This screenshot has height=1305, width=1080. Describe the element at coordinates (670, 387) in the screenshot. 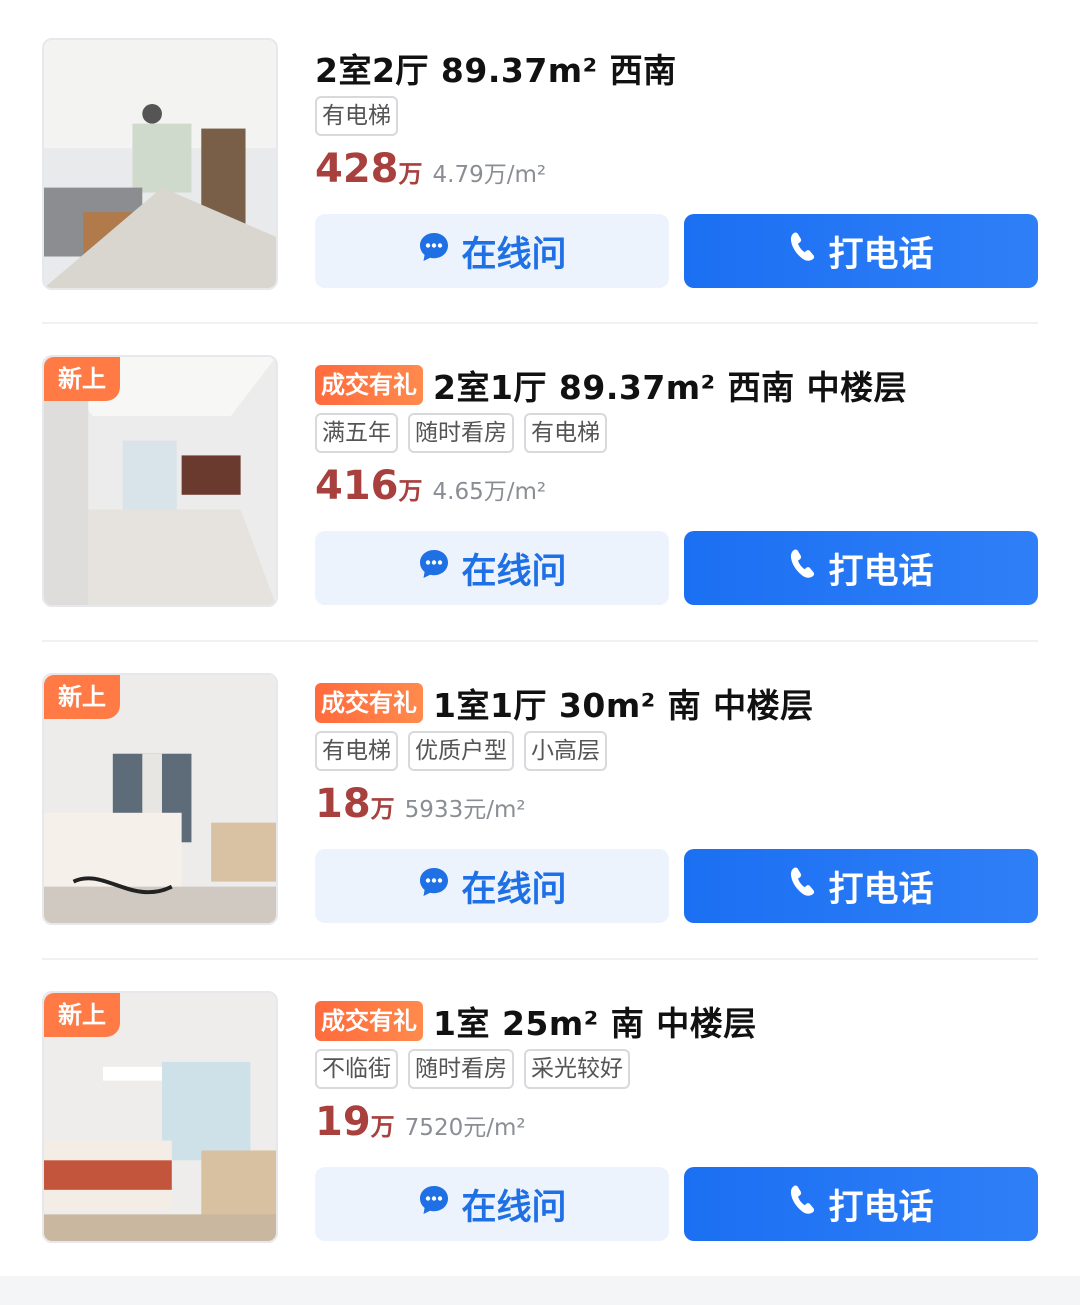

I see `listing-title: 2室1厅 89.37m² 西南 中楼层` at that location.